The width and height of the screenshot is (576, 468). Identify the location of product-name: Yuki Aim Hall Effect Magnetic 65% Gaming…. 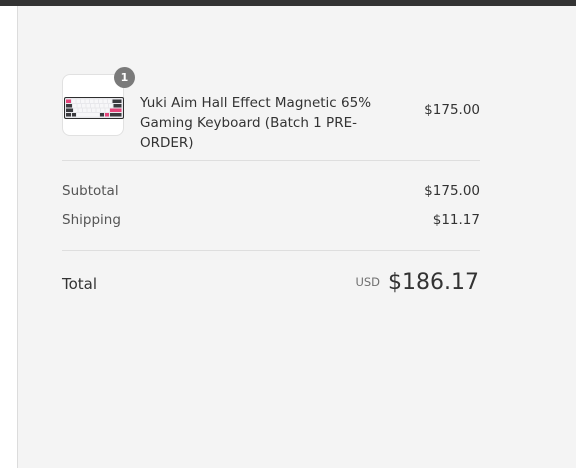
(256, 123).